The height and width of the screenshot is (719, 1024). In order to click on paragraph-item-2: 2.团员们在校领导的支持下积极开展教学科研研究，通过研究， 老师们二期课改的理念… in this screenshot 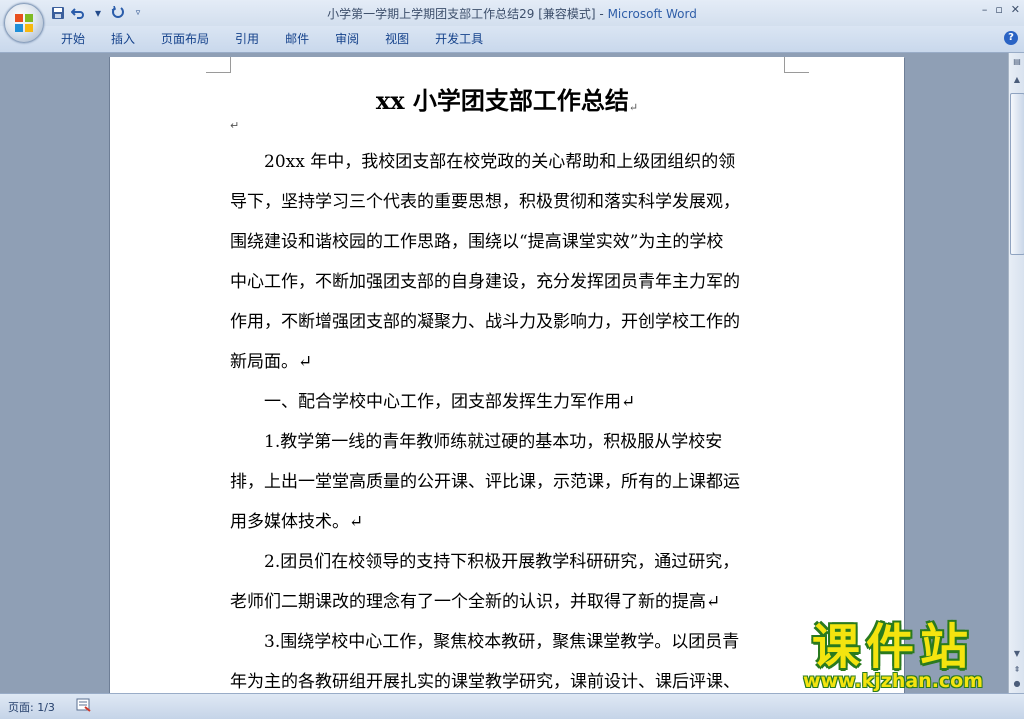, I will do `click(485, 582)`.